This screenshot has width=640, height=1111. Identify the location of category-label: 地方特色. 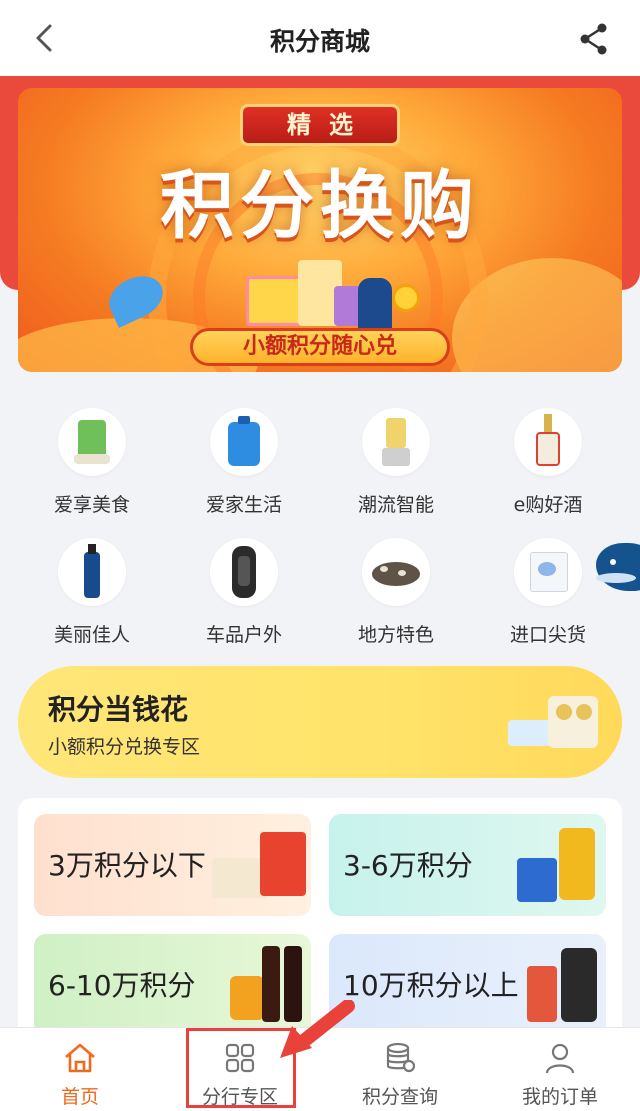
(395, 635).